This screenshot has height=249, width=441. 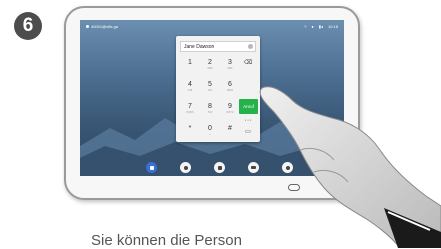 What do you see at coordinates (199, 46) in the screenshot?
I see `dial-search-value: Jane Dawson` at bounding box center [199, 46].